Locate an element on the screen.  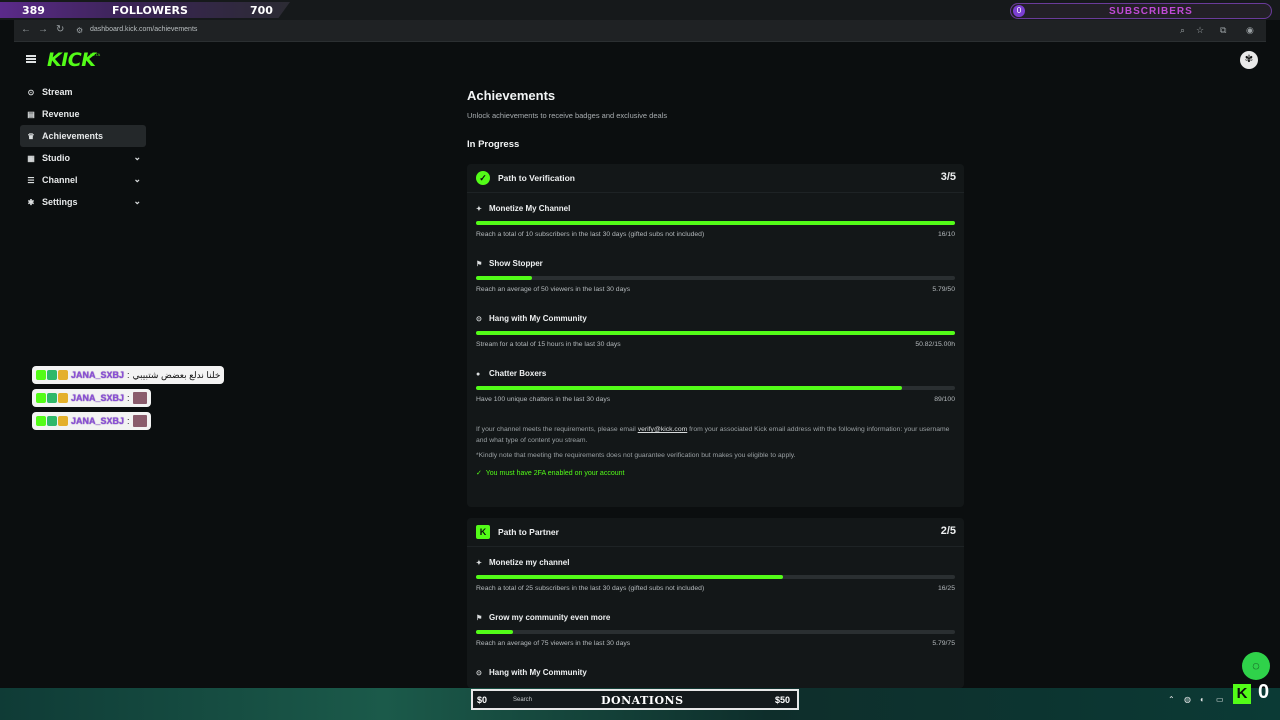
extensions-icon: ⧉ is located at coordinates (1223, 30).